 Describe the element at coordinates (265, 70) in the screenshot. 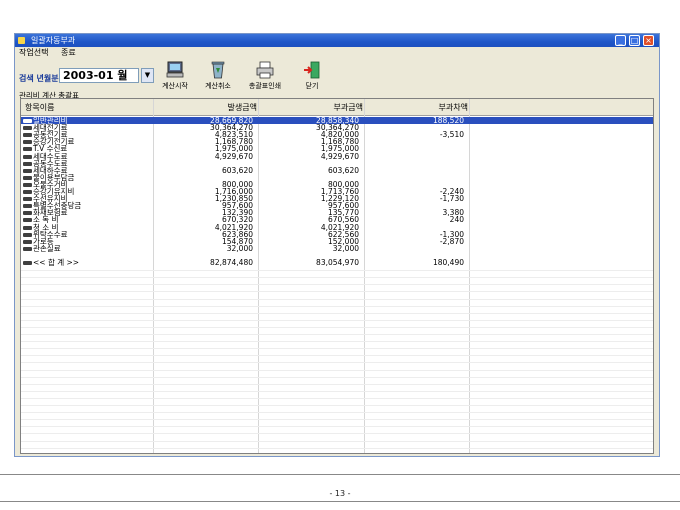

I see `printer-icon` at that location.